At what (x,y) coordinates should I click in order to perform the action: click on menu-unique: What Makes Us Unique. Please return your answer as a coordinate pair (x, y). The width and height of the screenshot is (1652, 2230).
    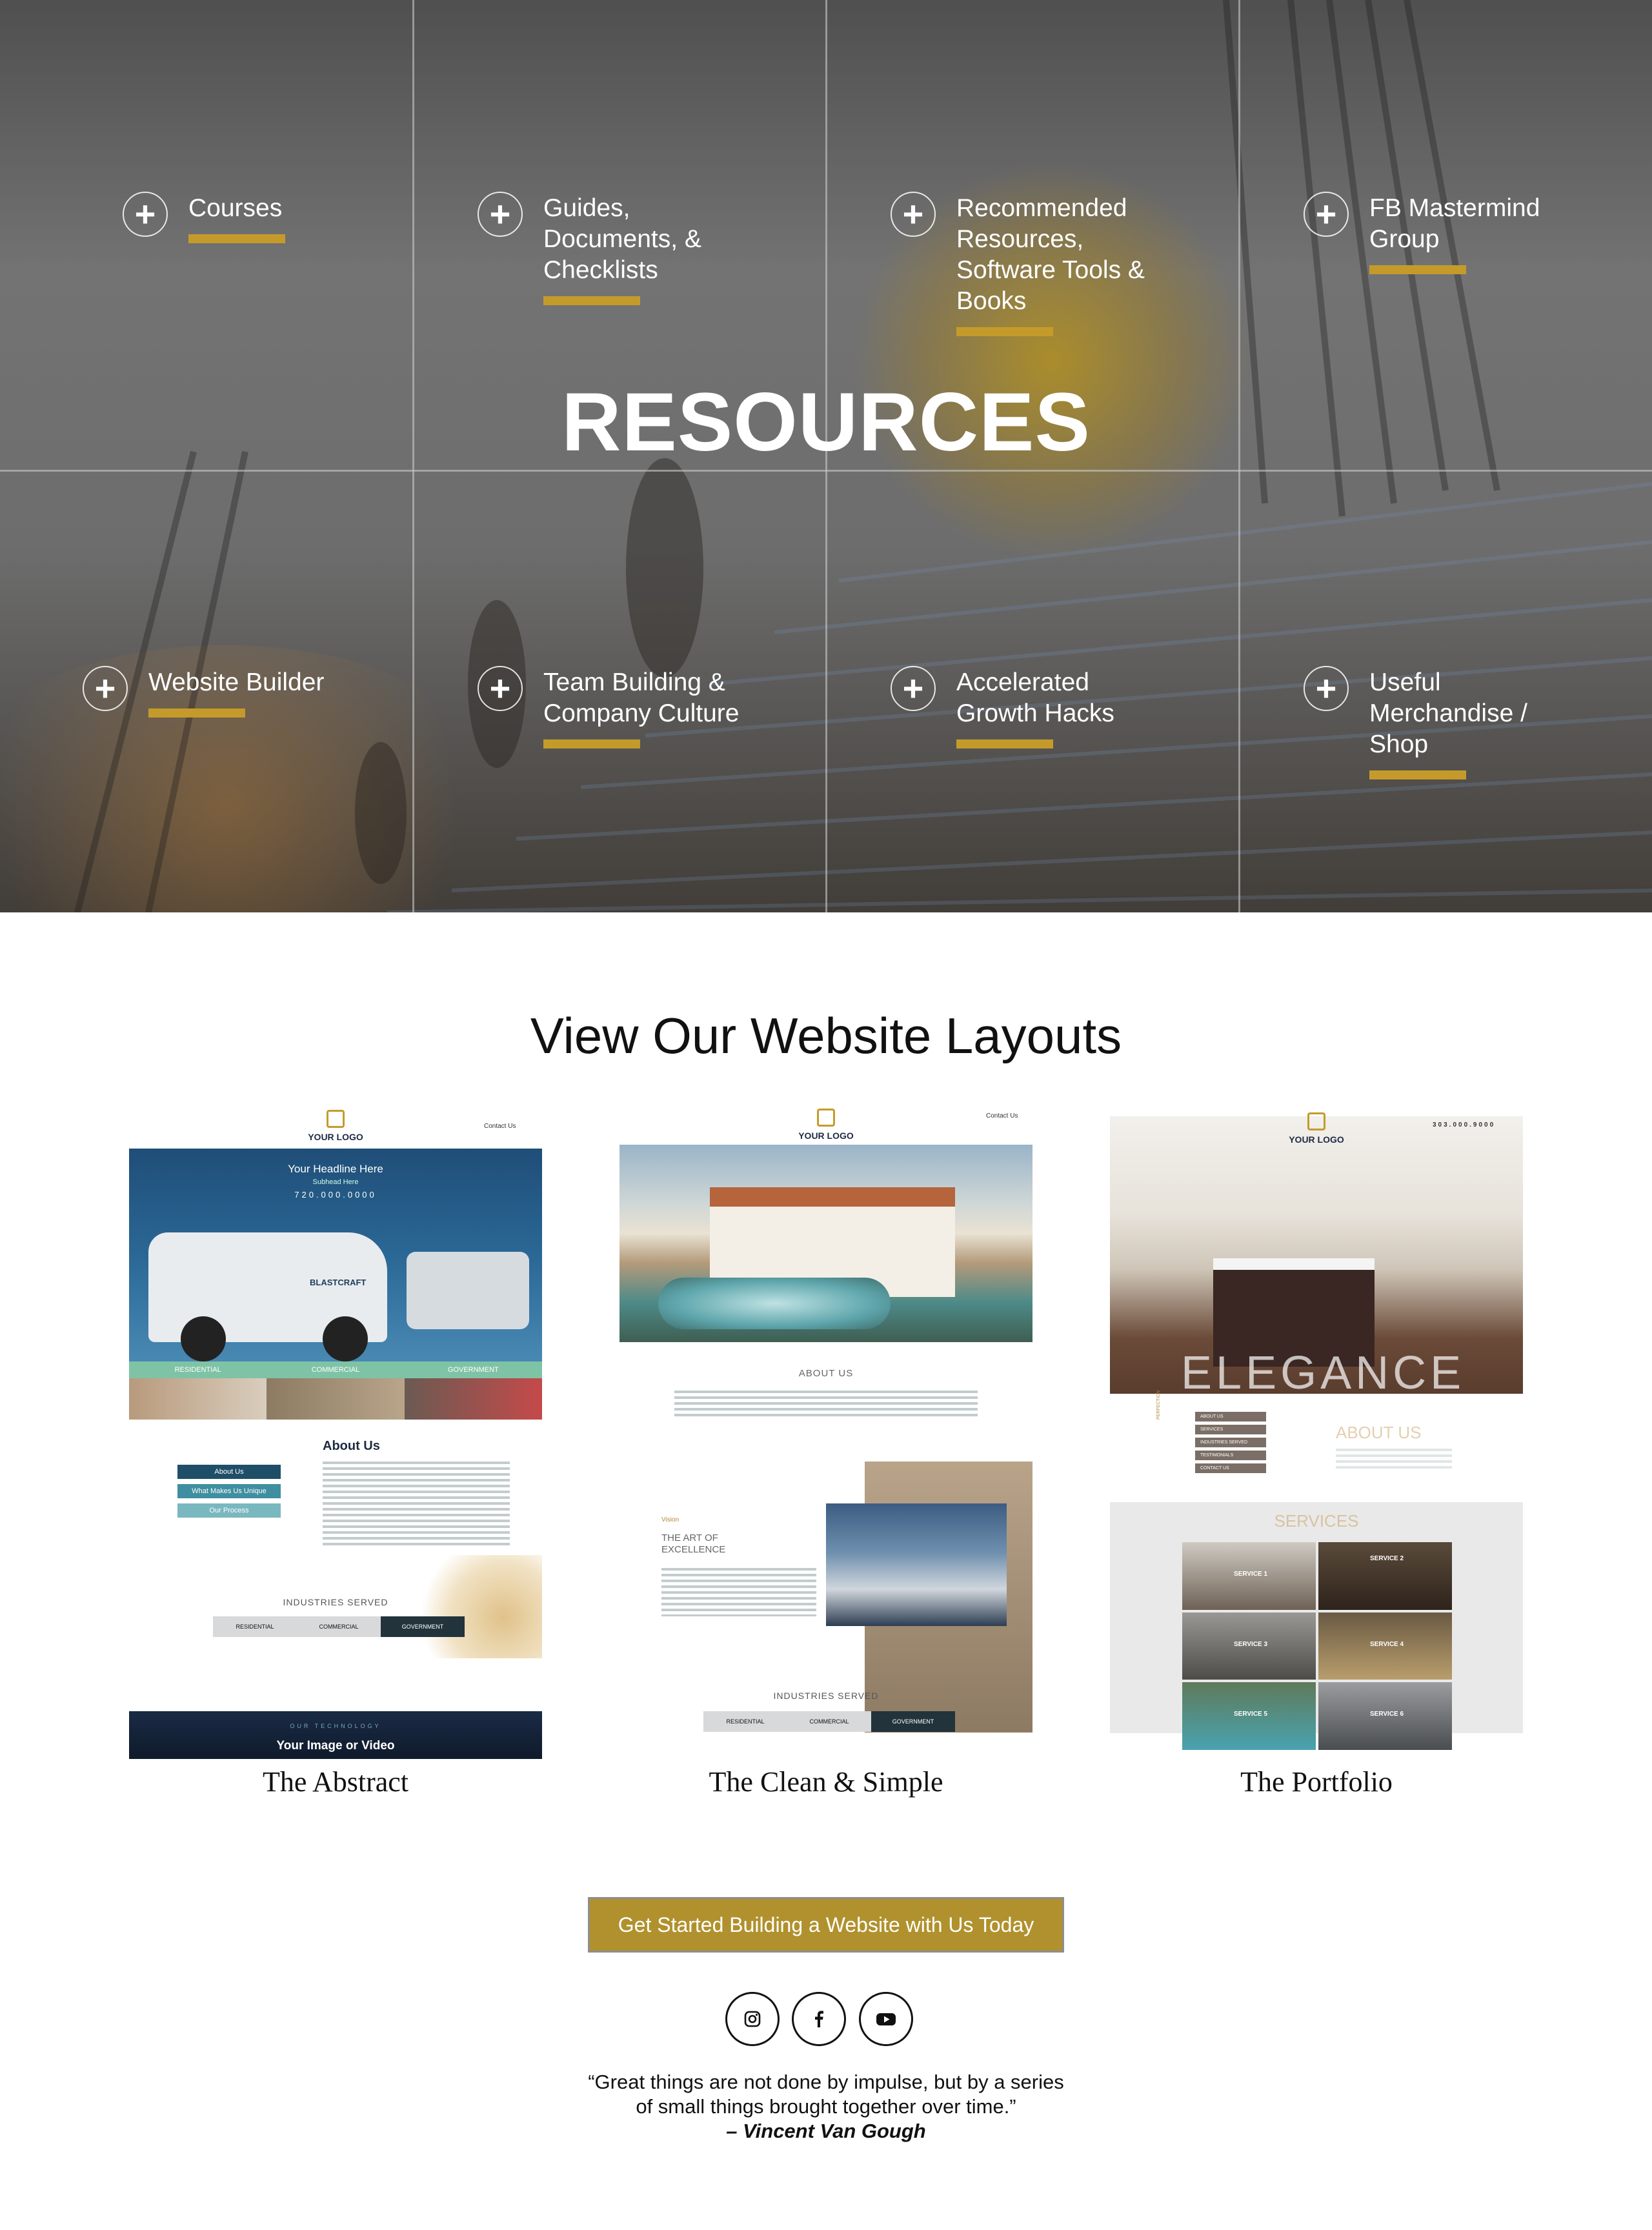
    Looking at the image, I should click on (229, 1491).